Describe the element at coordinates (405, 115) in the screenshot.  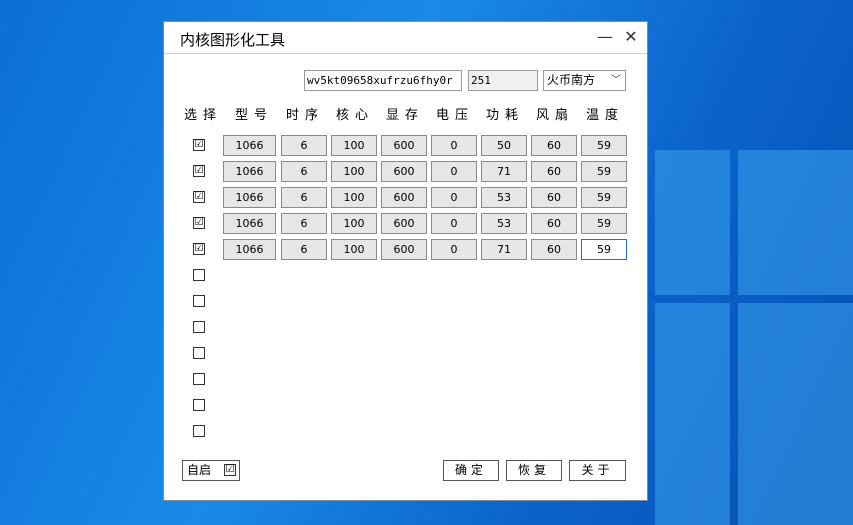
I see `column-header: 显存` at that location.